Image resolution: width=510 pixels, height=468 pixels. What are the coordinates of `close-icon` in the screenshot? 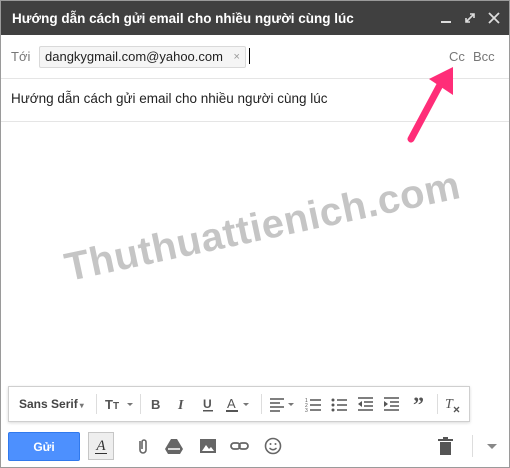 It's located at (494, 18).